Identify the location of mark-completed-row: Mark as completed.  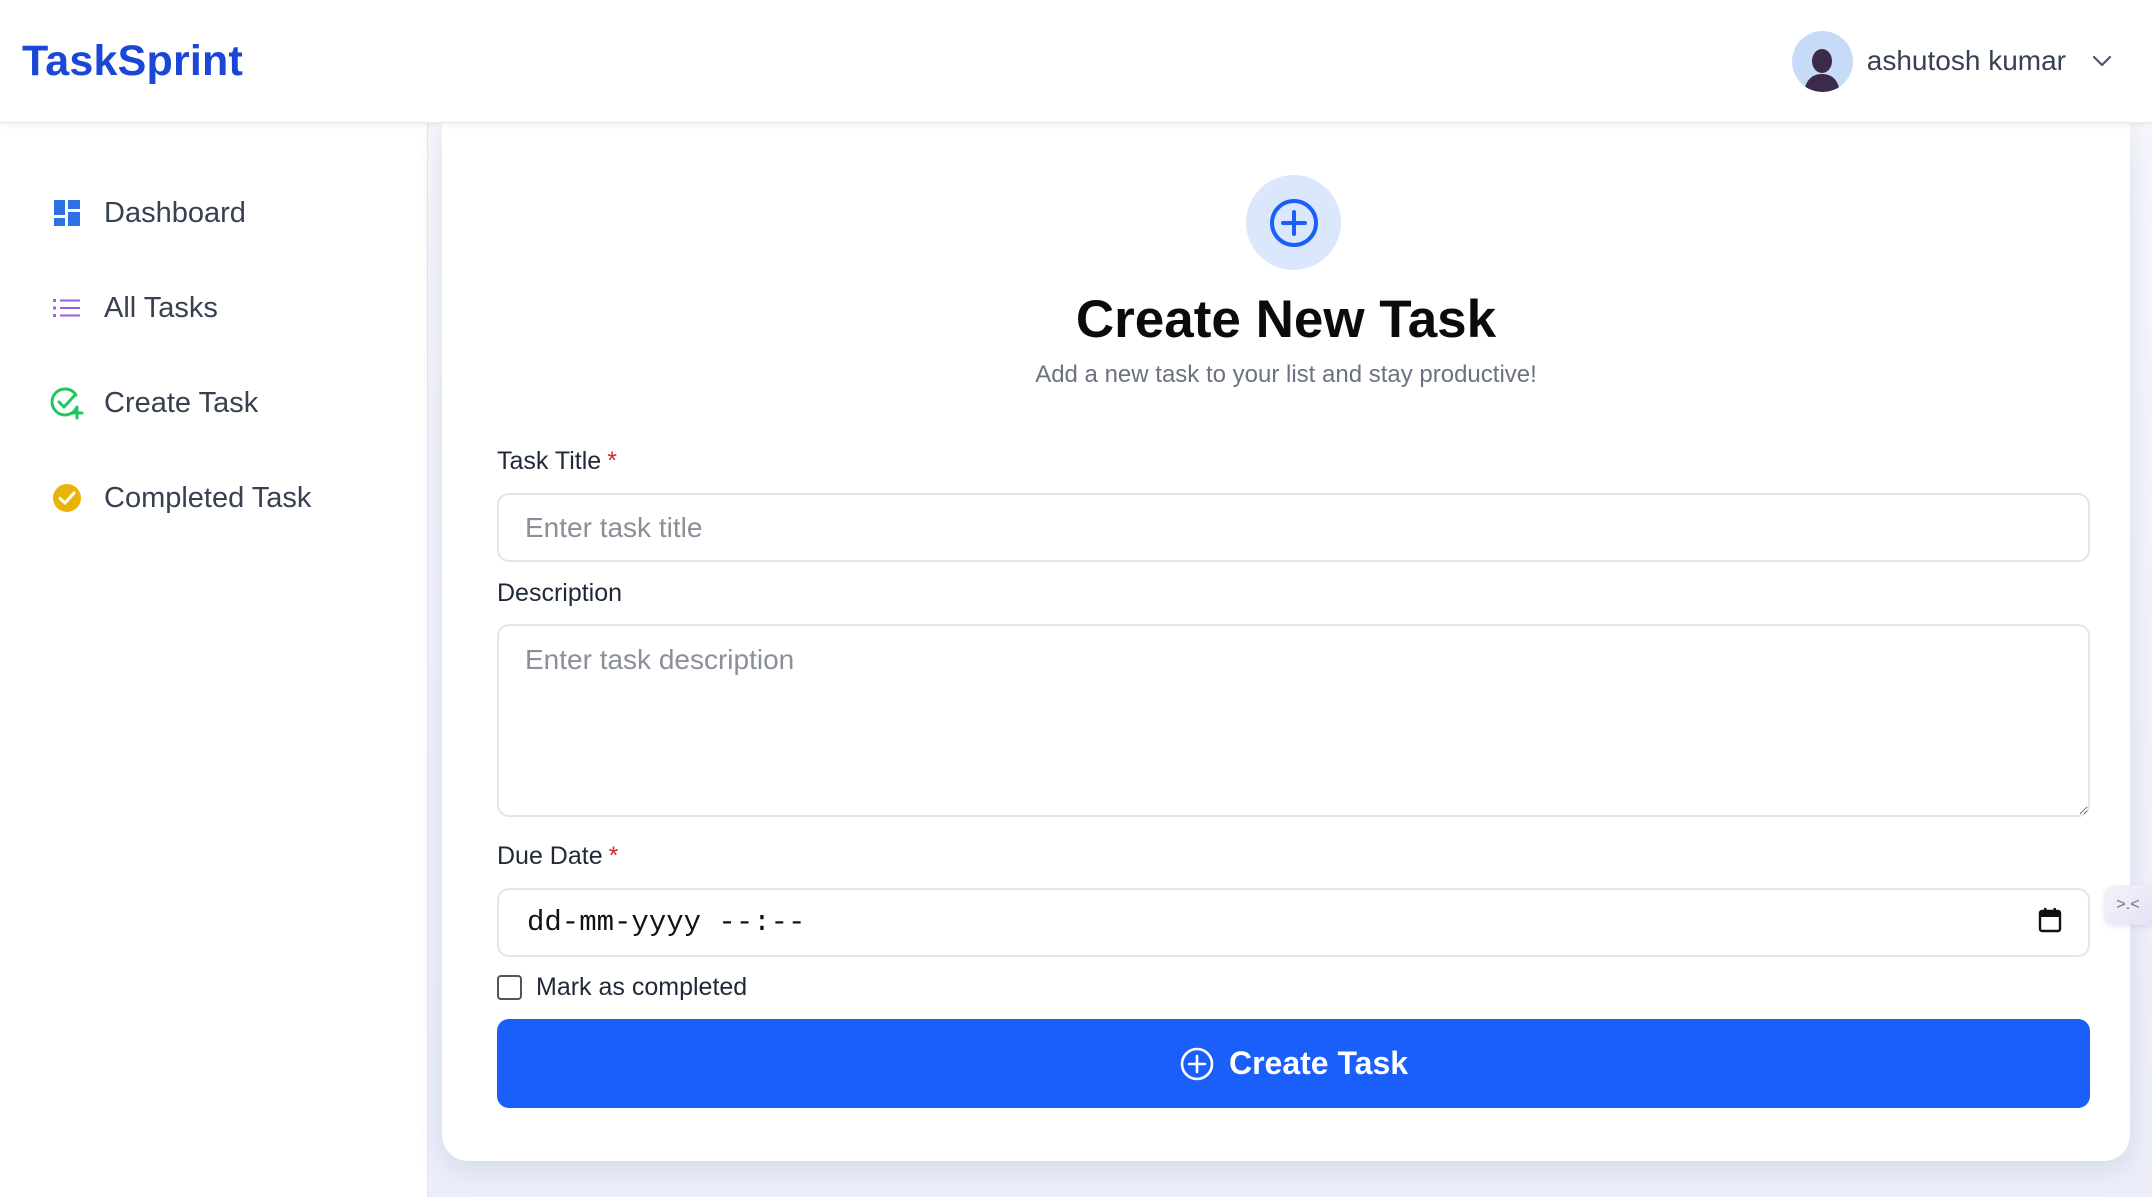
(622, 987).